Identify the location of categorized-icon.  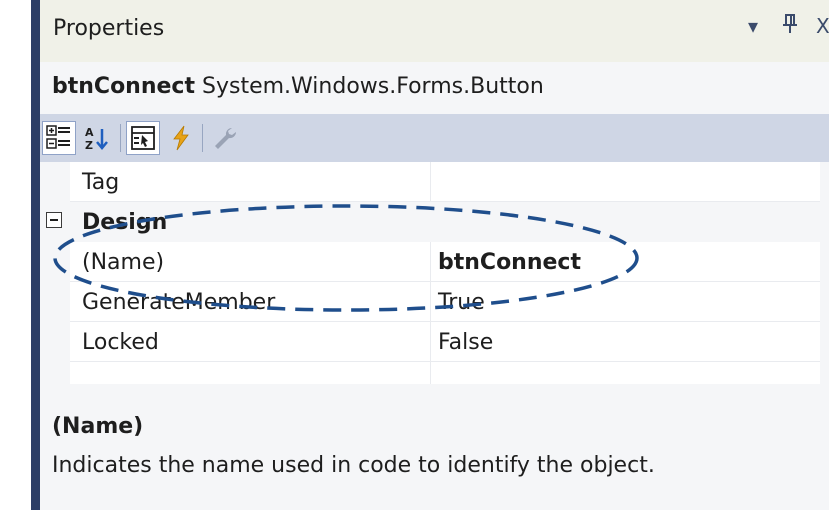
(58, 137).